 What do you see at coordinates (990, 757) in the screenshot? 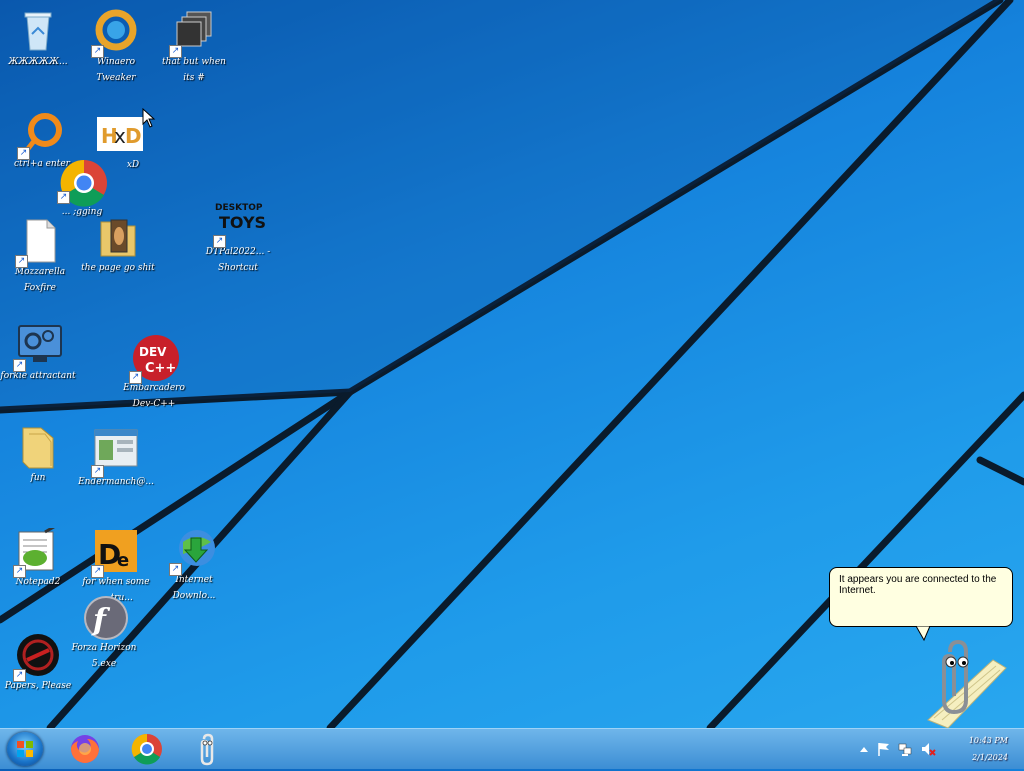
I see `clock-date: 2/1/2024` at bounding box center [990, 757].